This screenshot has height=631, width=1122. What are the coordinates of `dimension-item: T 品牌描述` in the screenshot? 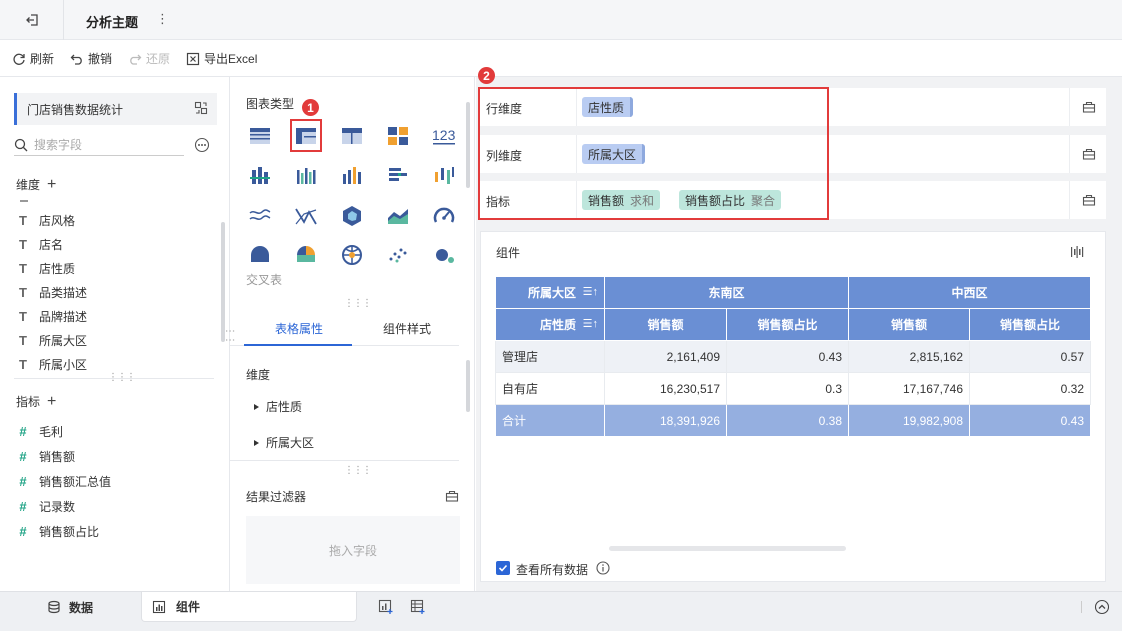 It's located at (51, 316).